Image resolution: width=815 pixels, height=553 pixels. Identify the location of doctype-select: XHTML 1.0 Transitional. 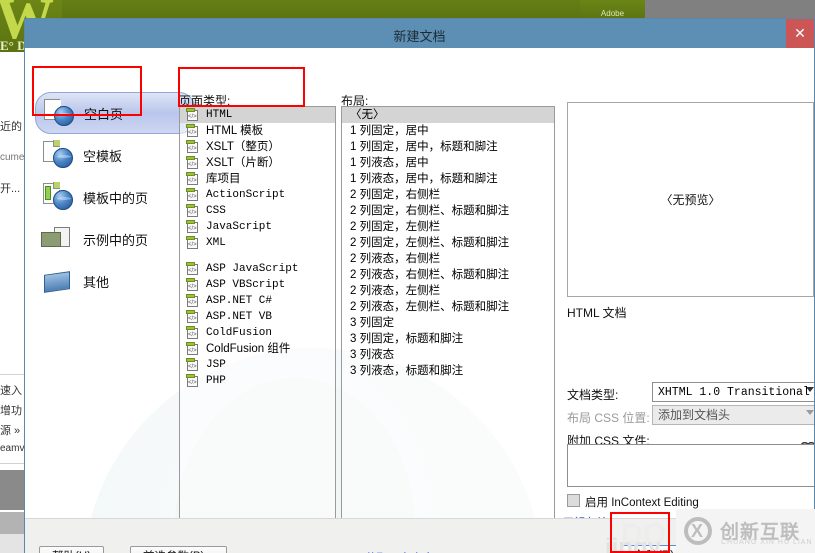
(733, 392).